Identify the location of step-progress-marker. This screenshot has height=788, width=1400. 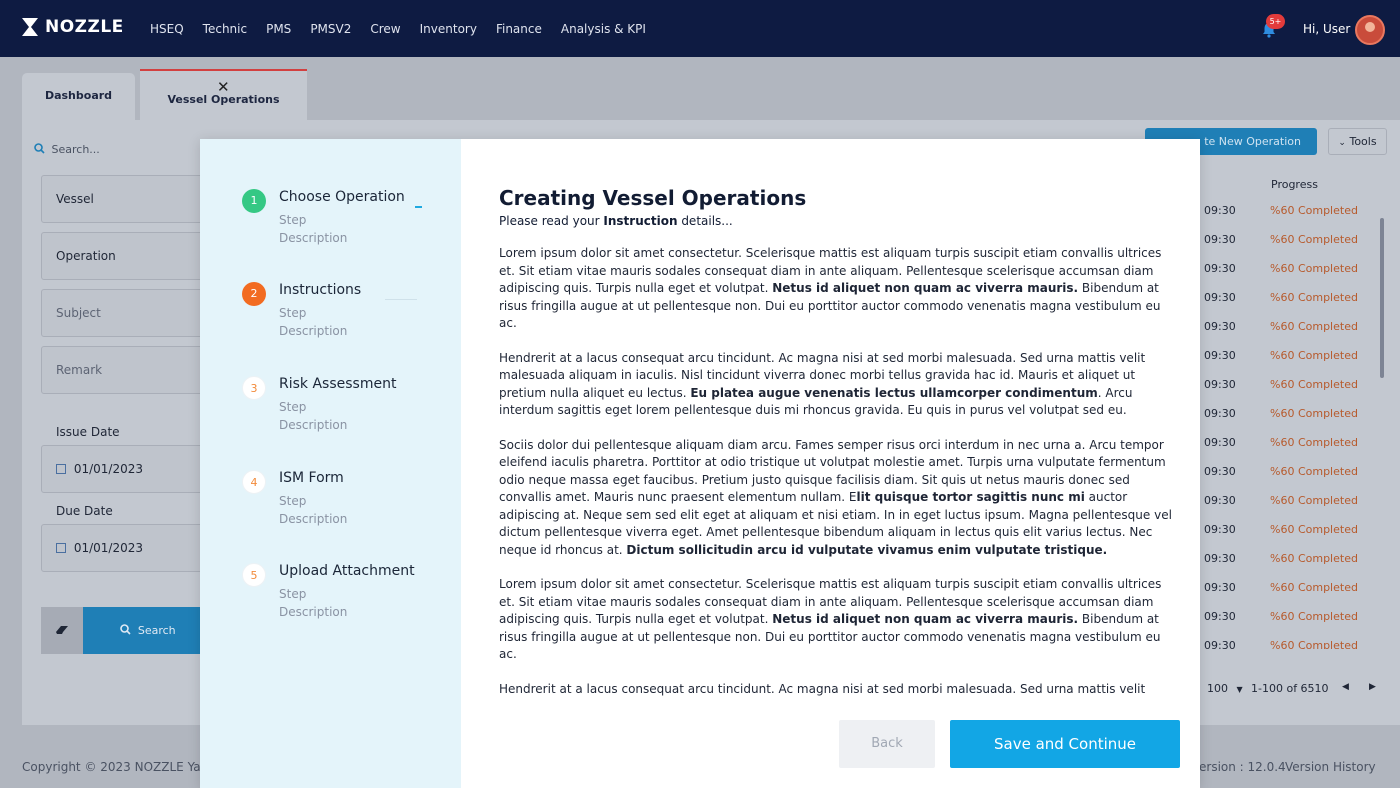
(418, 207).